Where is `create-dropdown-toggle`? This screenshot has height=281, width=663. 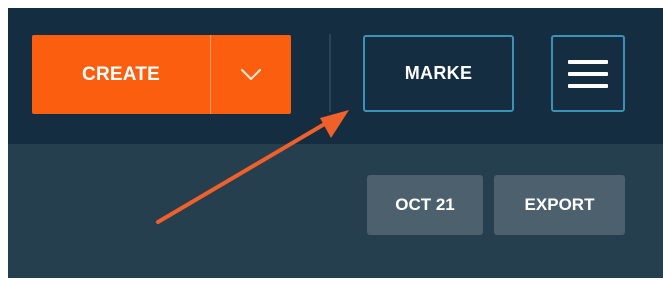 create-dropdown-toggle is located at coordinates (251, 74).